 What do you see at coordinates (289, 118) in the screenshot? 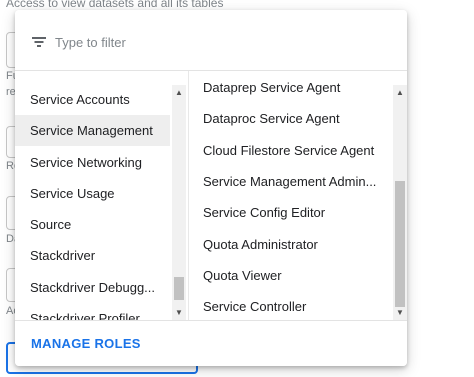
I see `role-item-dataproc-service-agent: Dataproc Service Agent` at bounding box center [289, 118].